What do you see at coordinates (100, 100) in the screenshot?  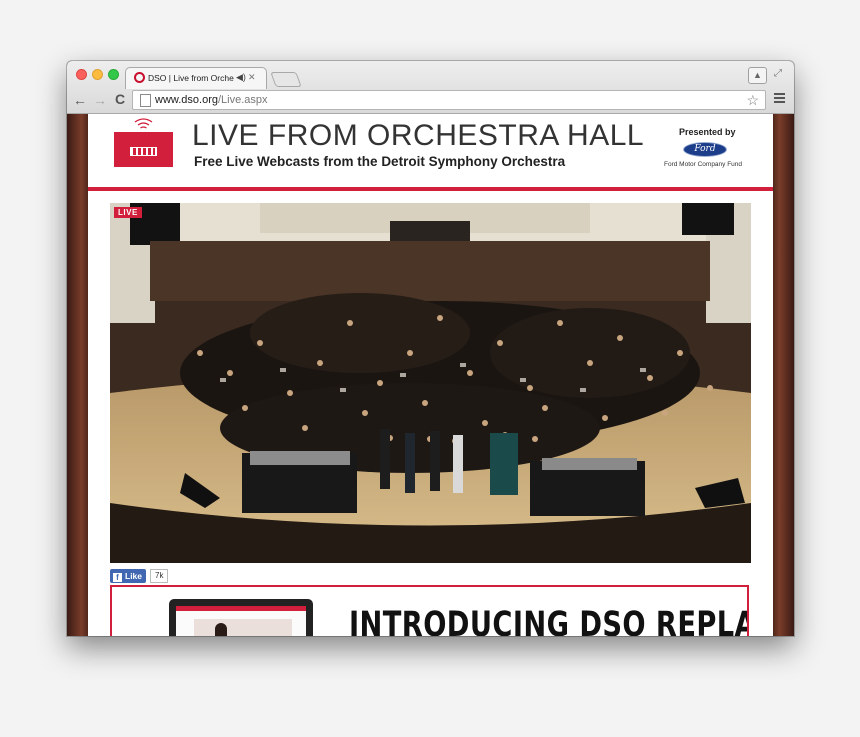 I see `forward-arrow-icon: →` at bounding box center [100, 100].